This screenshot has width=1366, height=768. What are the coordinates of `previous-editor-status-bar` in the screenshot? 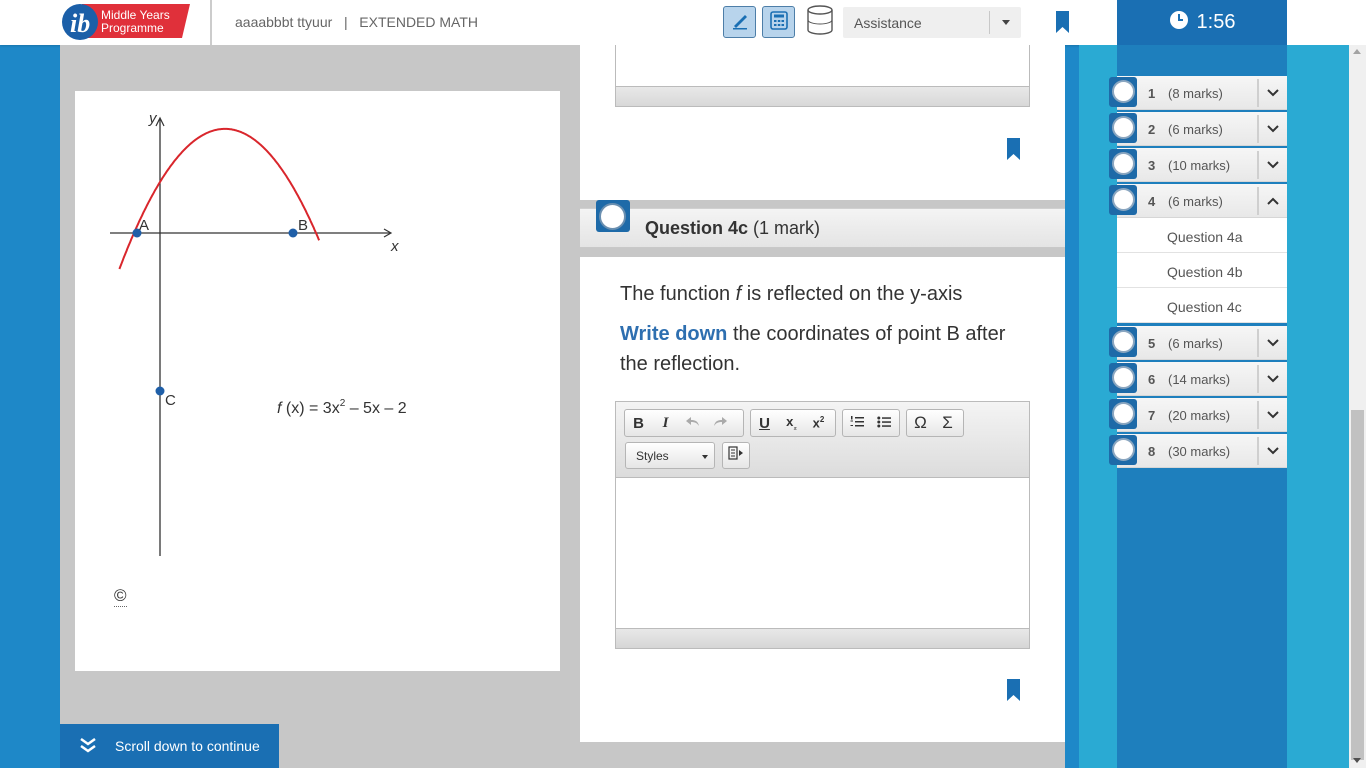 It's located at (822, 96).